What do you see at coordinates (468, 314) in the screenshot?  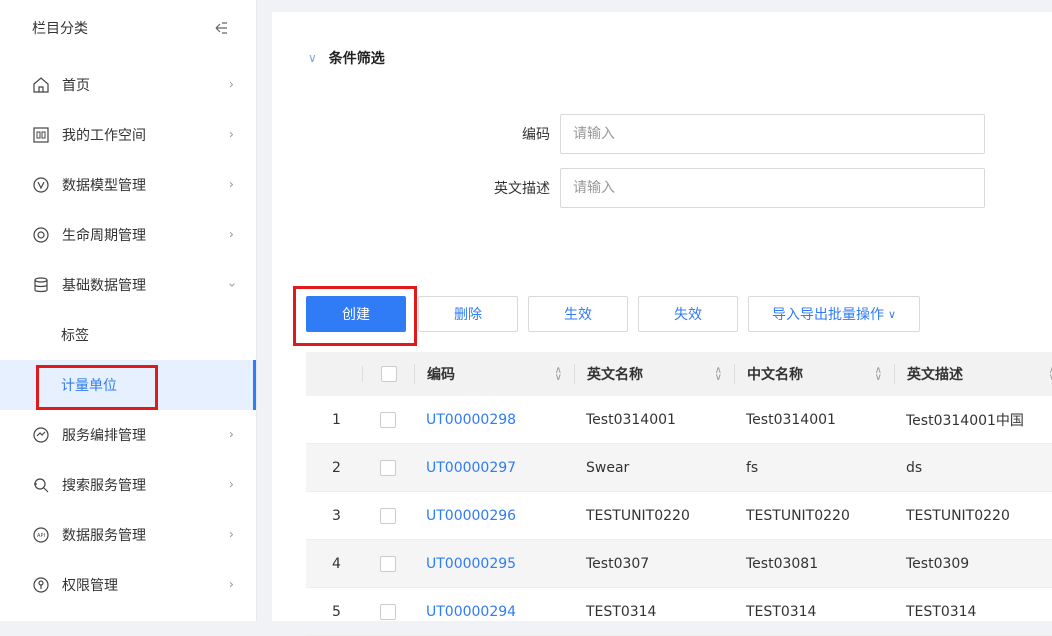 I see `delete-button: 删除` at bounding box center [468, 314].